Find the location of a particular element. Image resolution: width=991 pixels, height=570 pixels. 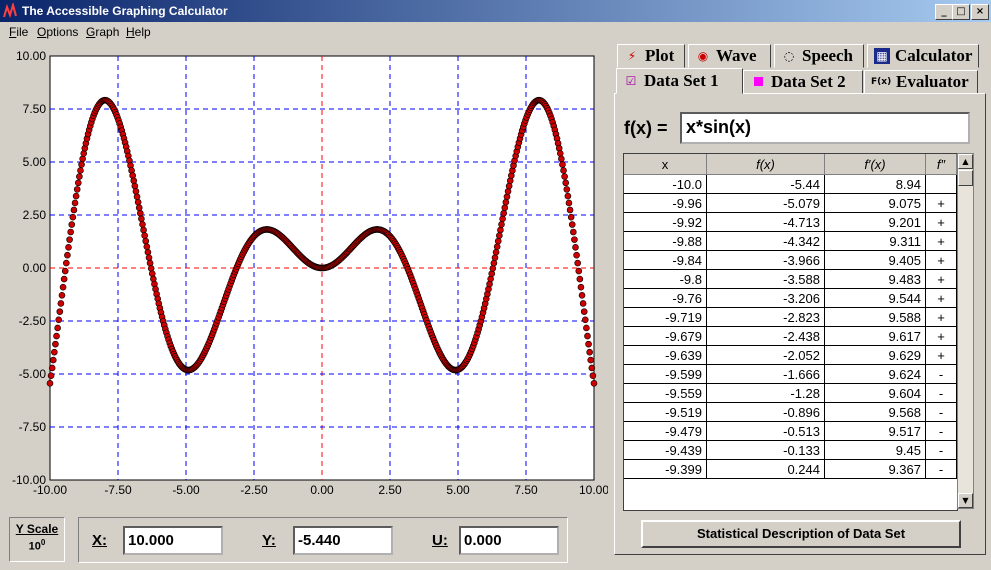

cell-x: -9.8 is located at coordinates (665, 279).